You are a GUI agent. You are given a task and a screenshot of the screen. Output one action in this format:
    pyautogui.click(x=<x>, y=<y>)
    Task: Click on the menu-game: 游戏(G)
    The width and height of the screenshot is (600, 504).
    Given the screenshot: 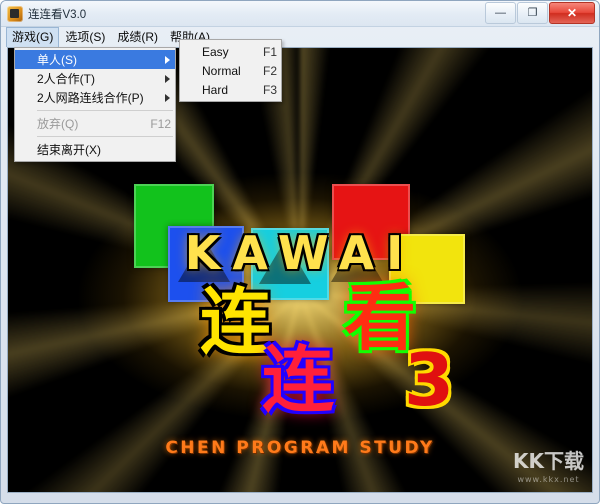 What is the action you would take?
    pyautogui.click(x=33, y=37)
    